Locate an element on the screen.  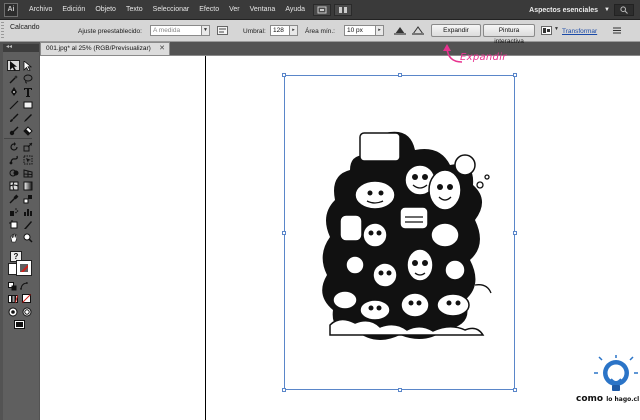
tracing-result-icon is located at coordinates (418, 30).